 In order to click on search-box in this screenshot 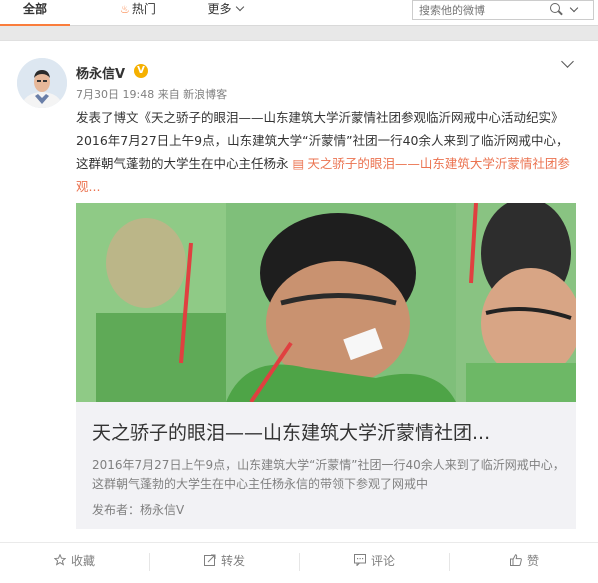, I will do `click(503, 10)`.